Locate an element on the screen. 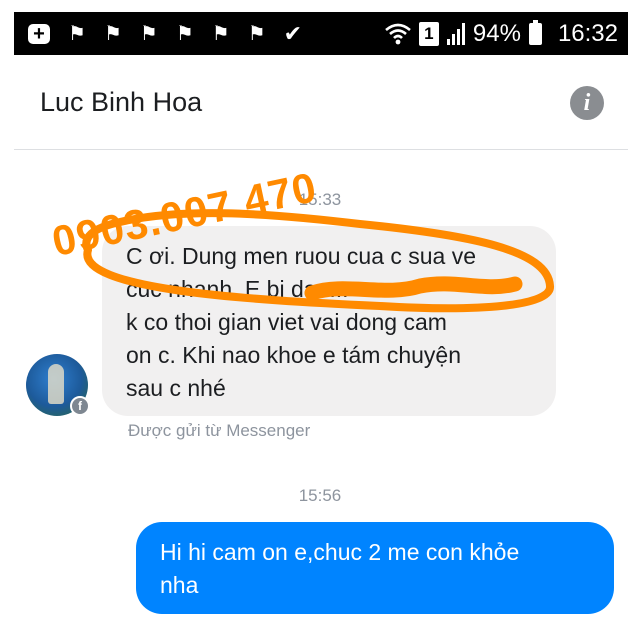  check-icon: ✔ is located at coordinates (293, 33).